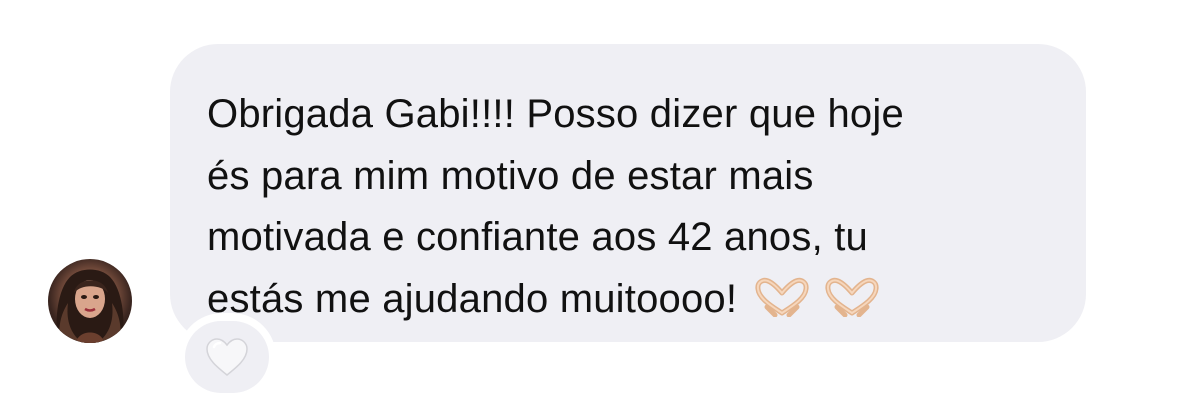 The width and height of the screenshot is (1178, 410). What do you see at coordinates (510, 175) in the screenshot?
I see `message-line-2: és para mim motivo de estar mais` at bounding box center [510, 175].